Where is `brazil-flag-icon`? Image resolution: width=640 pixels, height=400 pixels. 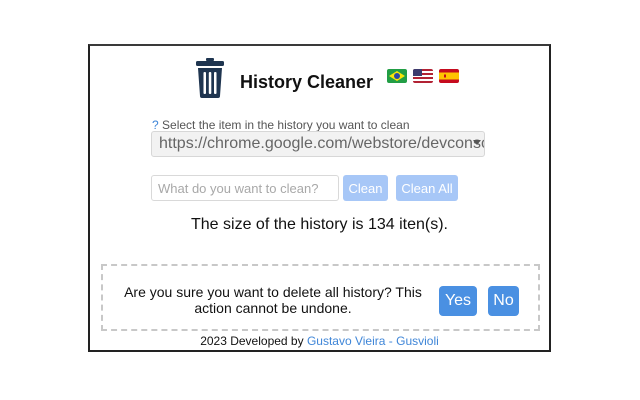
brazil-flag-icon is located at coordinates (397, 76).